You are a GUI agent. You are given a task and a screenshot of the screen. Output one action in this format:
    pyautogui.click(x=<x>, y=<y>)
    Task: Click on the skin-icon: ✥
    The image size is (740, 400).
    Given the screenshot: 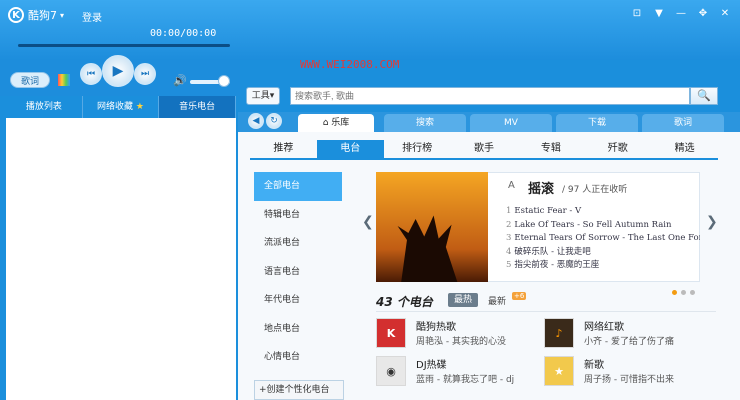 What is the action you would take?
    pyautogui.click(x=703, y=14)
    